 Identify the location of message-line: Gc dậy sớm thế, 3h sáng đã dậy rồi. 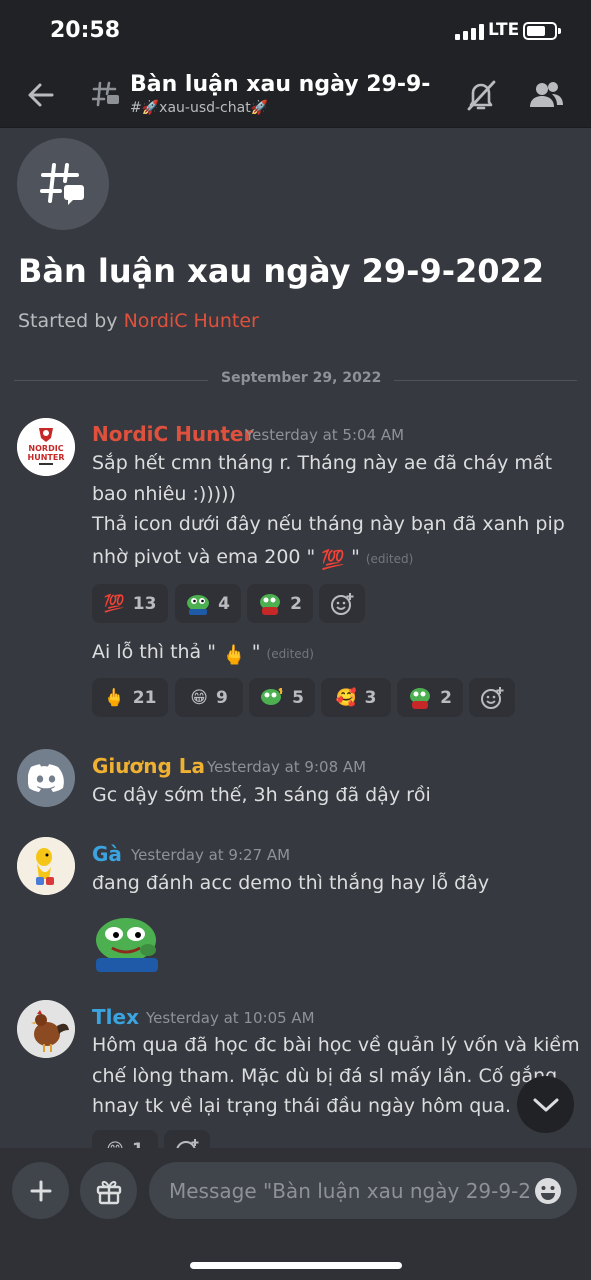
(261, 795).